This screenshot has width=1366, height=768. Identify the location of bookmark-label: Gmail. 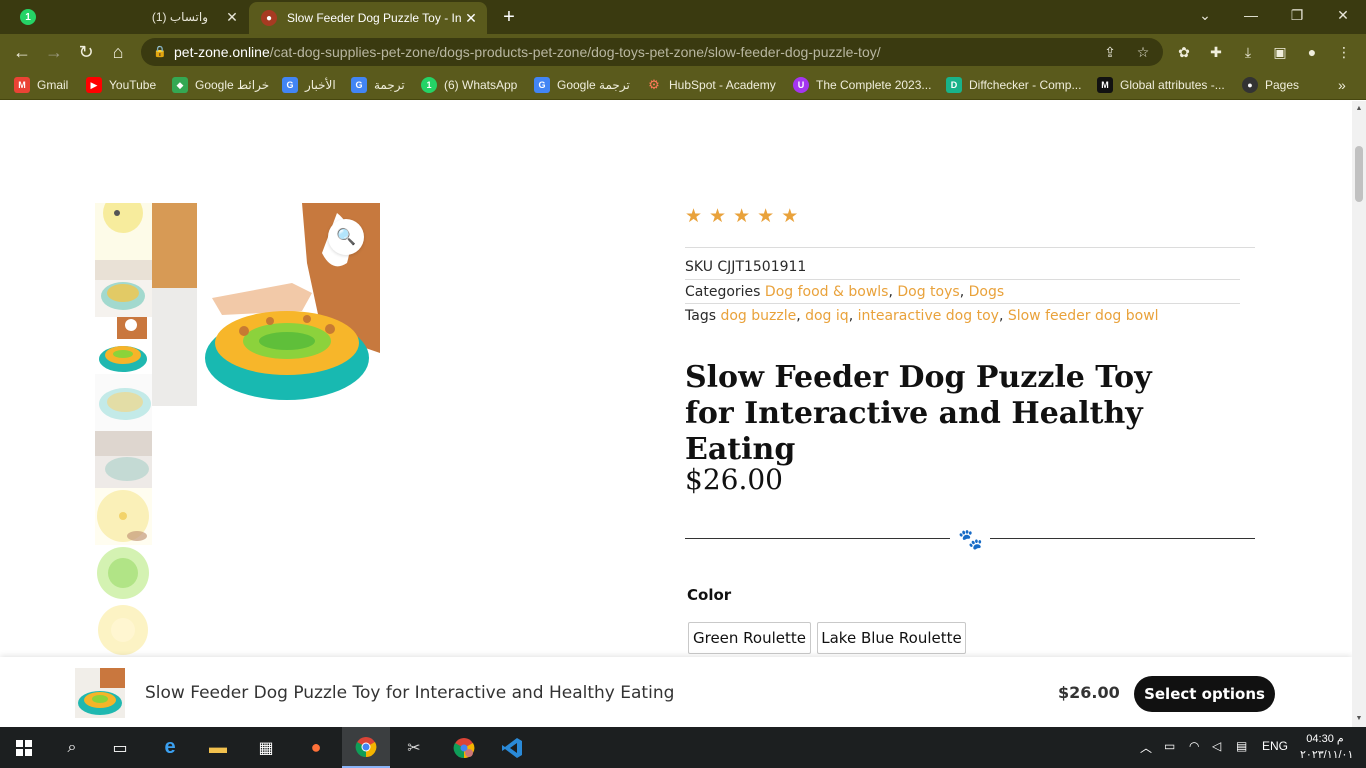
(53, 85).